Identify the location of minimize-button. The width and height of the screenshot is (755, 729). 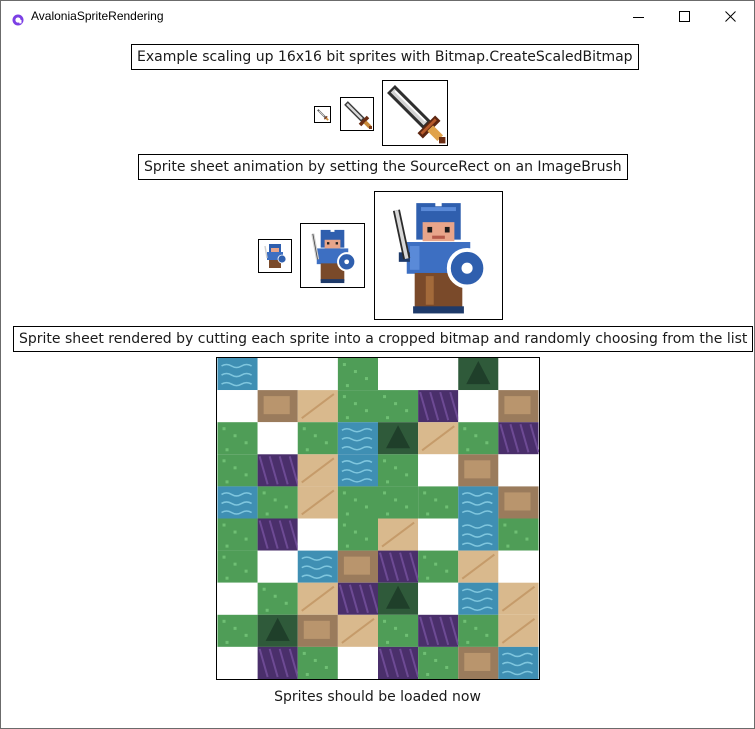
(639, 16).